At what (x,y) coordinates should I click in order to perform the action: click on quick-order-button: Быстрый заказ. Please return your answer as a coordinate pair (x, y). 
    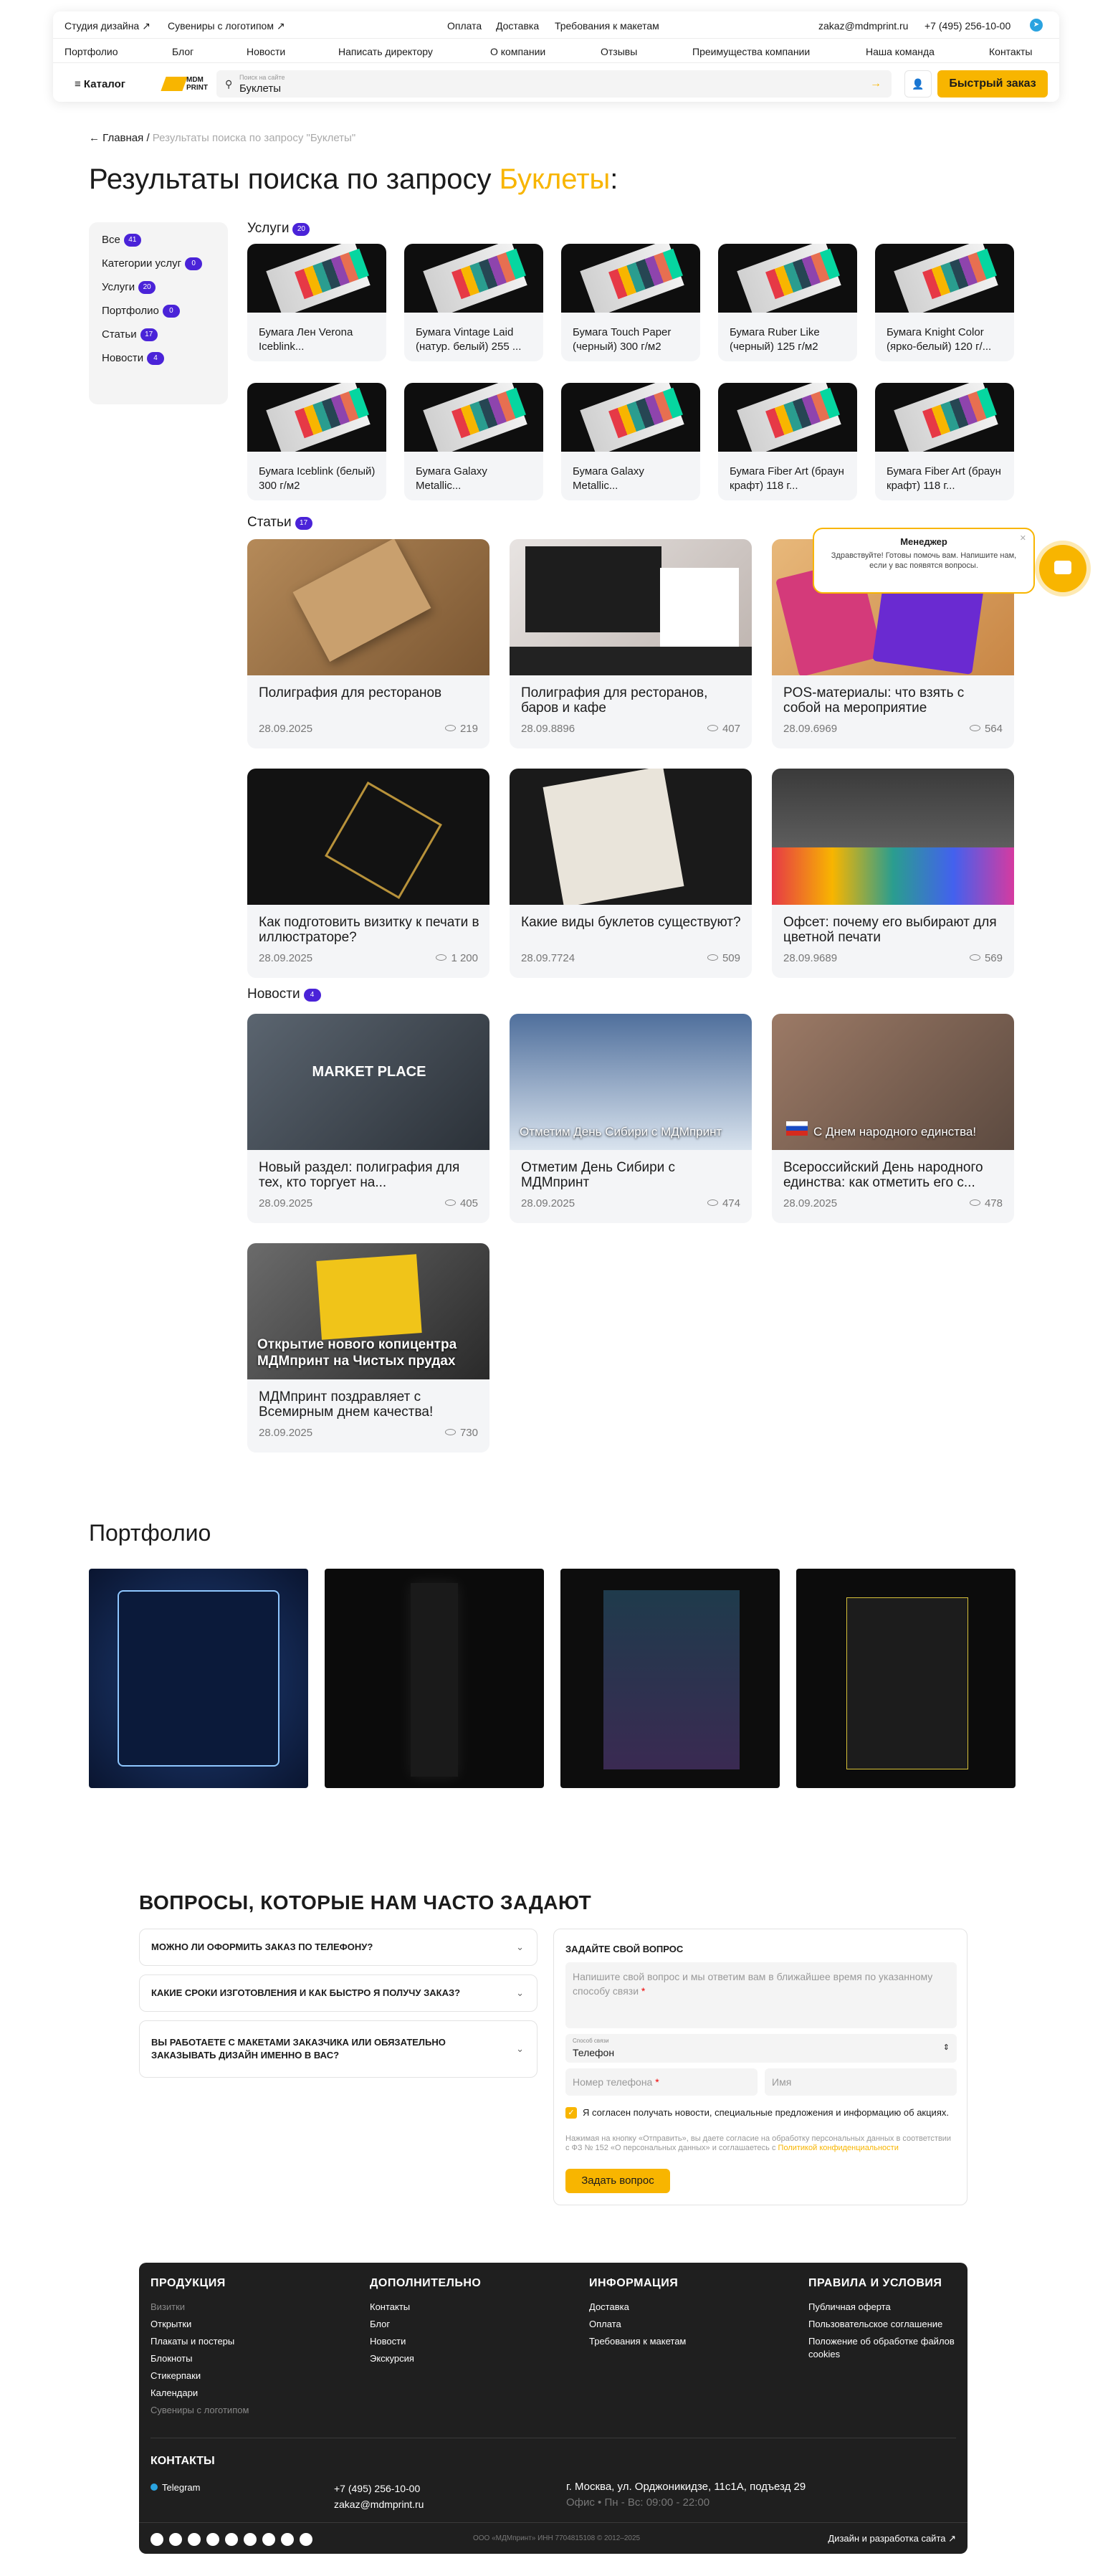
    Looking at the image, I should click on (992, 84).